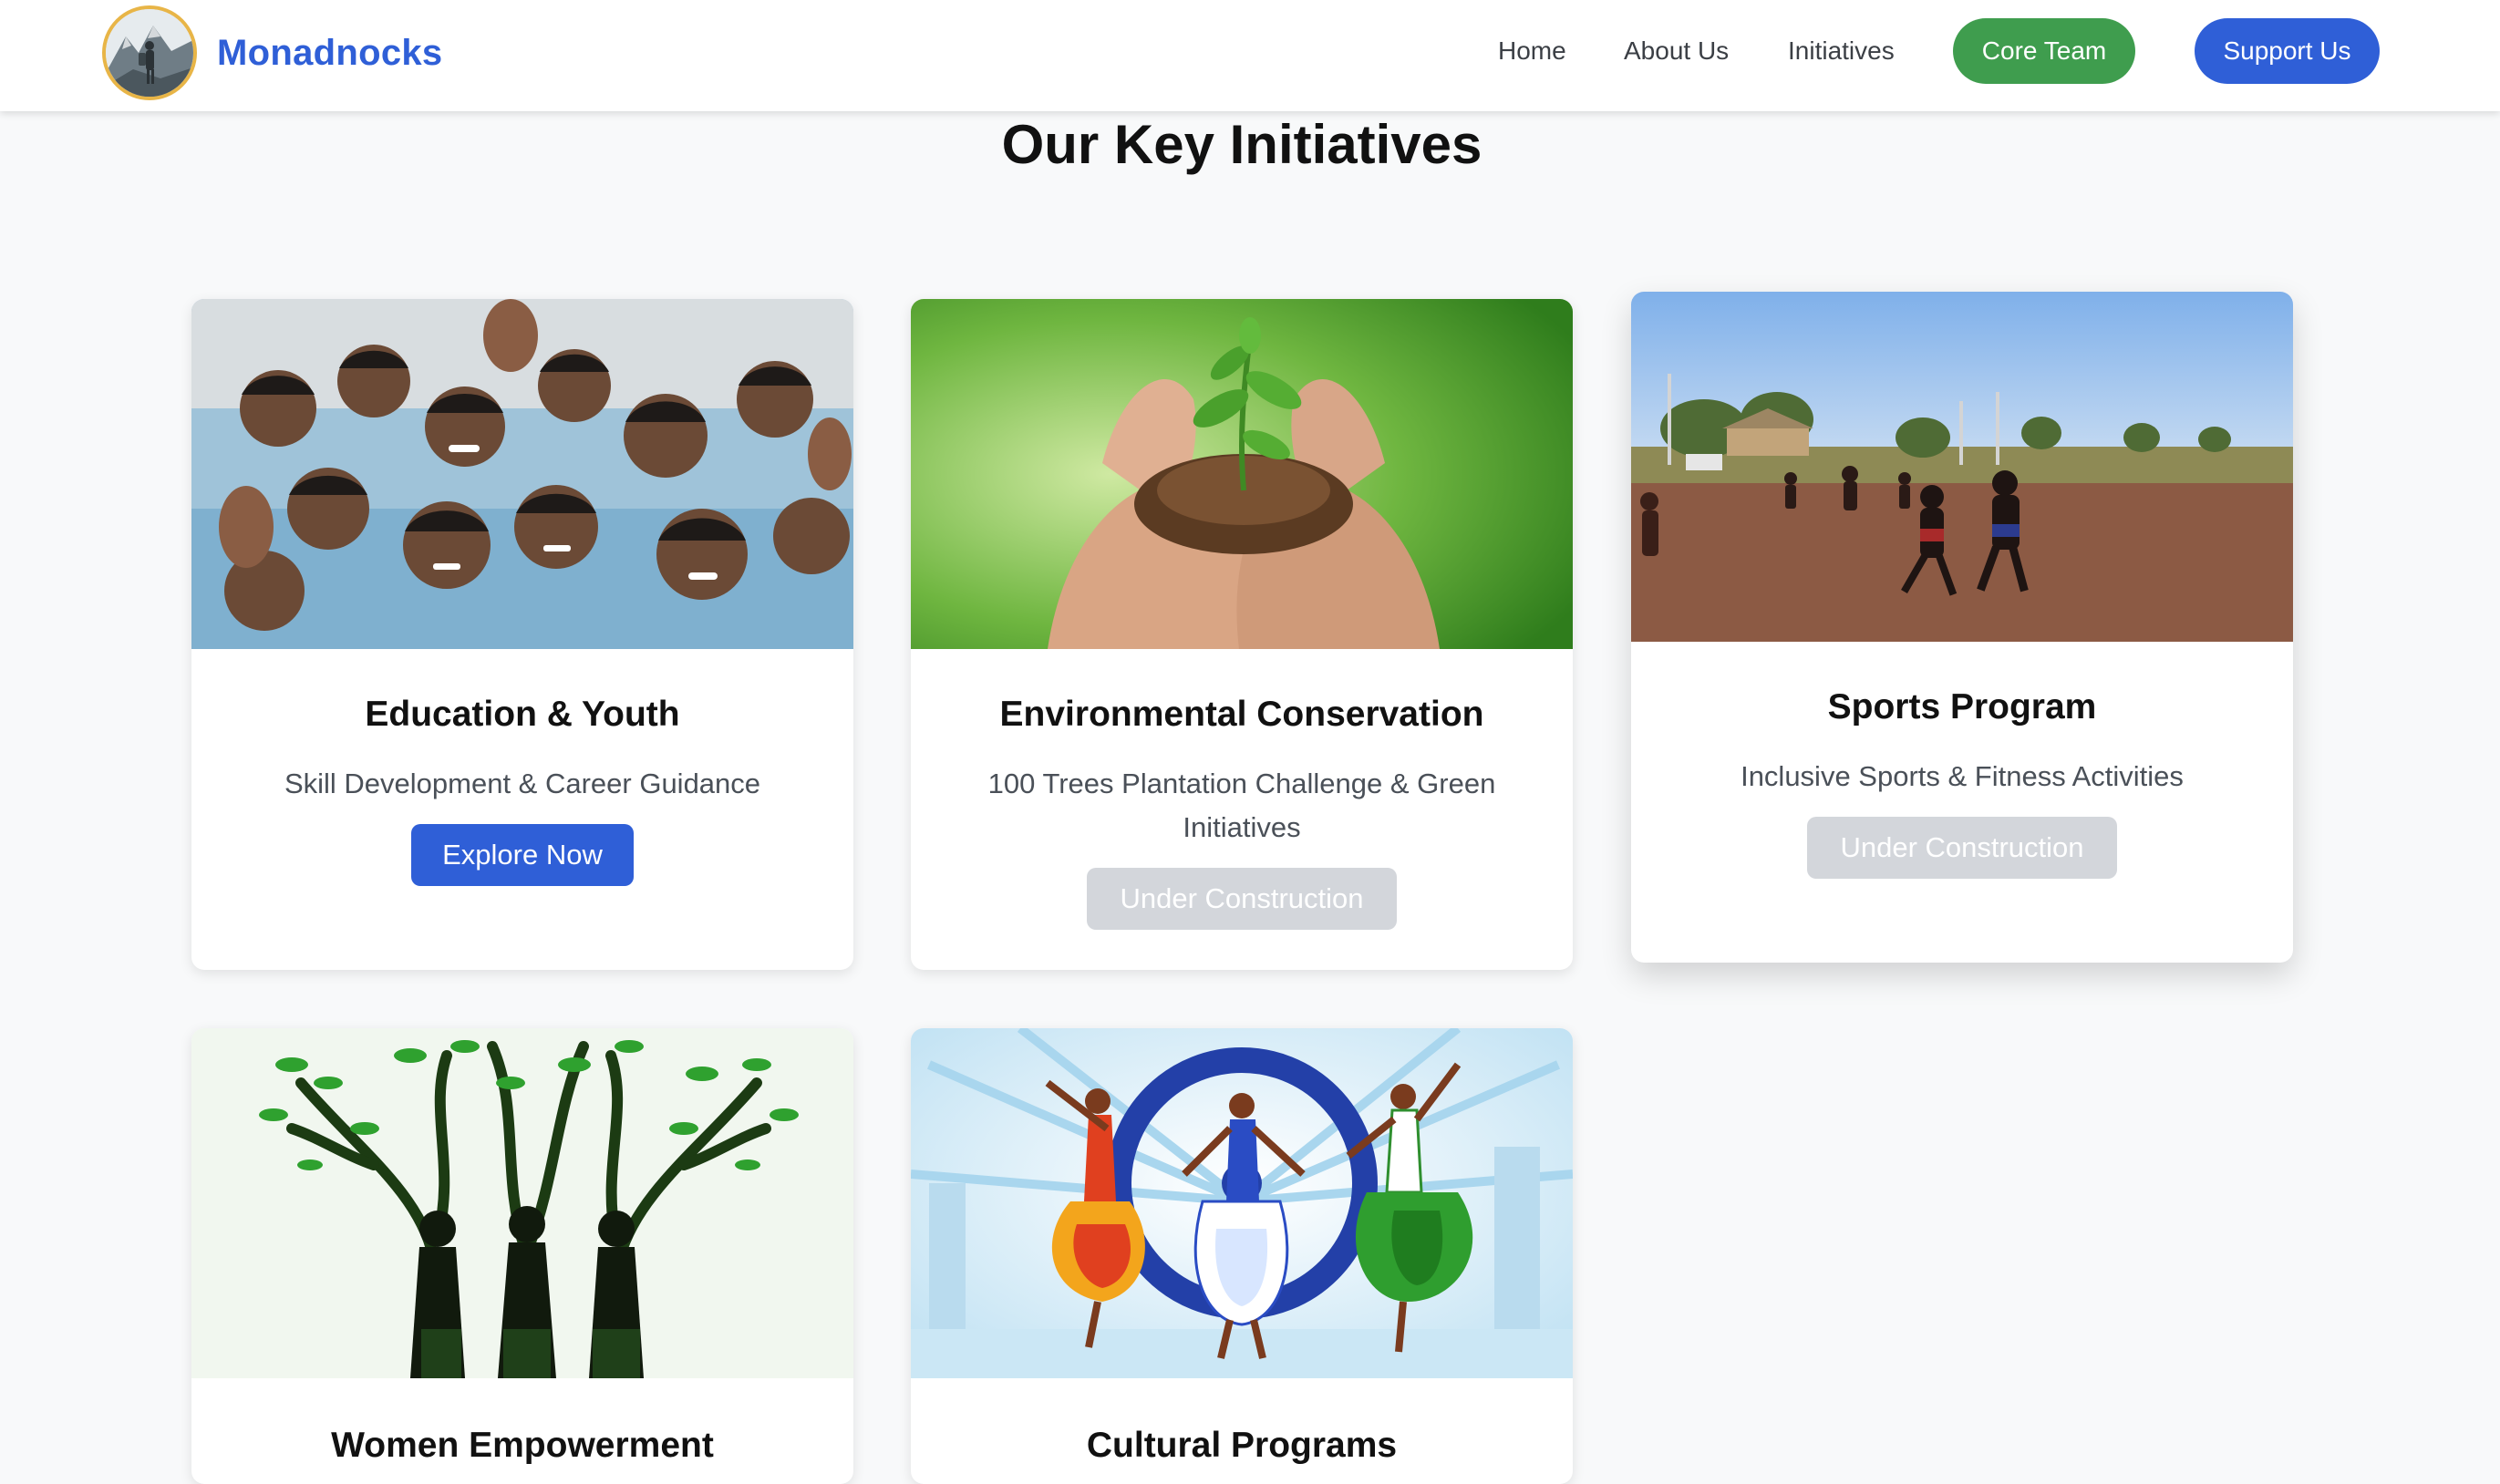  I want to click on hands-holding-seedling-photo, so click(1242, 474).